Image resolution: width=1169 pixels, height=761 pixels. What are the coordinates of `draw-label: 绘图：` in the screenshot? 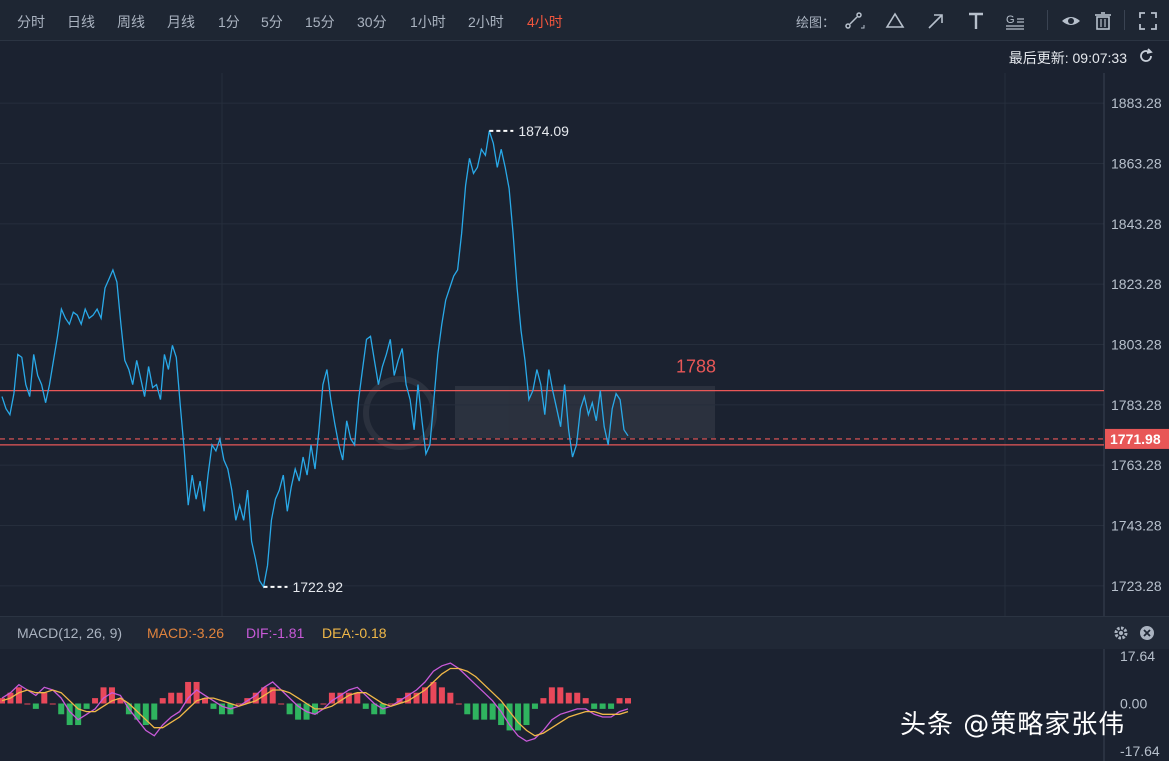 It's located at (816, 22).